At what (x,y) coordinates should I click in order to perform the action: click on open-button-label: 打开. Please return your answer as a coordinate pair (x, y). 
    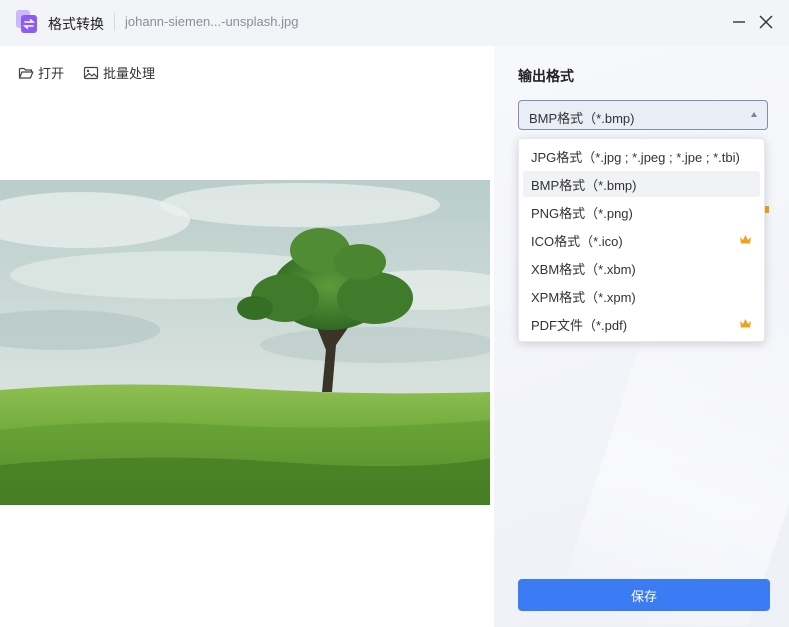
    Looking at the image, I should click on (51, 73).